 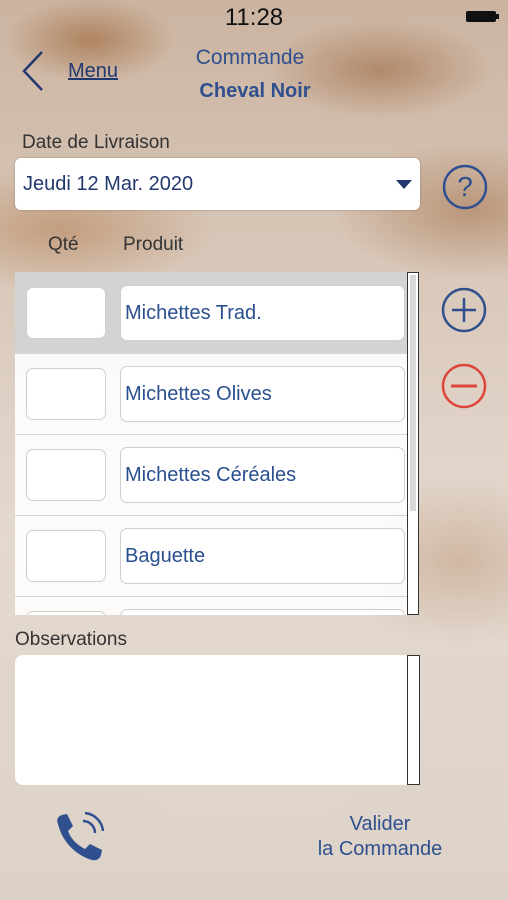 What do you see at coordinates (250, 57) in the screenshot?
I see `page-title: Commande` at bounding box center [250, 57].